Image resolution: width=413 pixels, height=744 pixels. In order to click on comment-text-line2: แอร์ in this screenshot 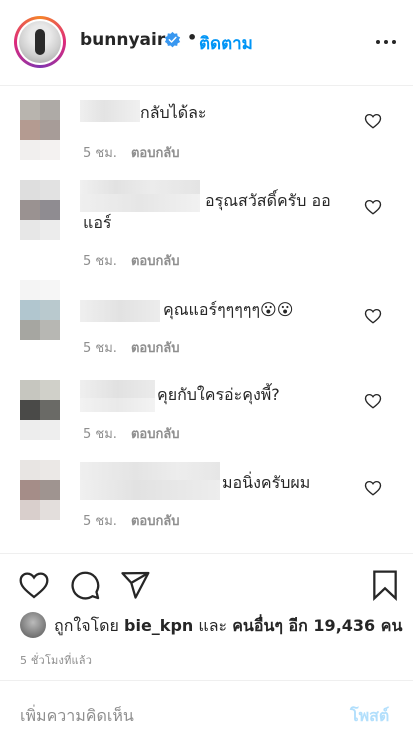, I will do `click(97, 222)`.